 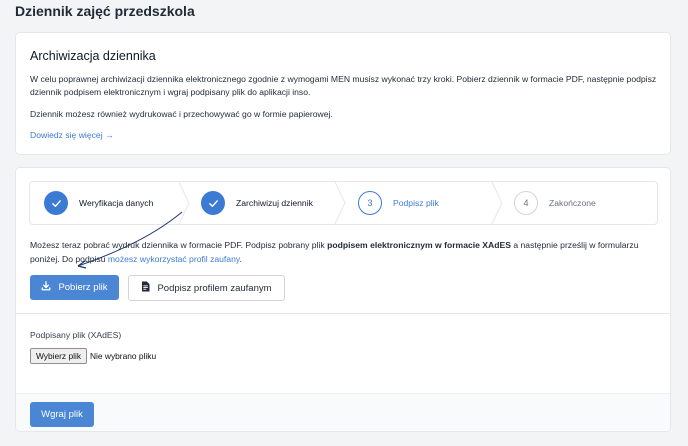 I want to click on step-label: Weryfikacja danych, so click(x=116, y=203).